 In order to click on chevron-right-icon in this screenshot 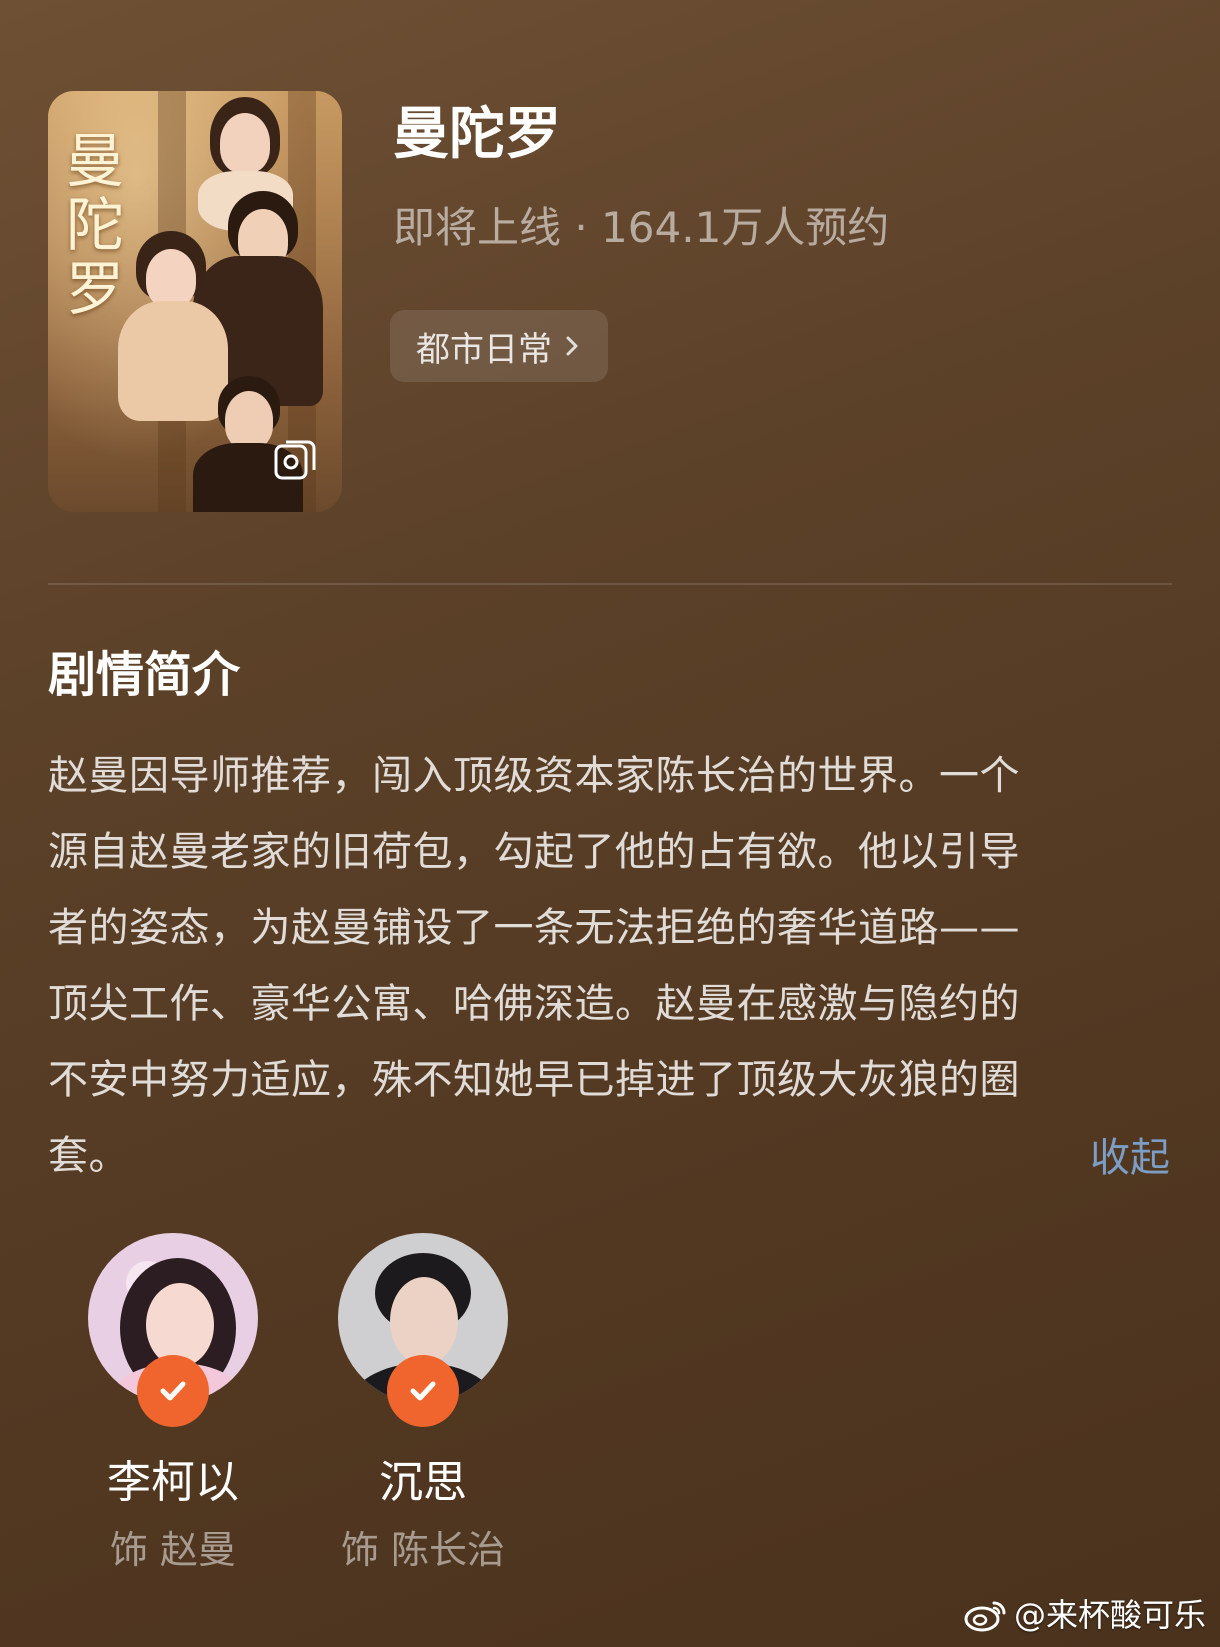, I will do `click(572, 346)`.